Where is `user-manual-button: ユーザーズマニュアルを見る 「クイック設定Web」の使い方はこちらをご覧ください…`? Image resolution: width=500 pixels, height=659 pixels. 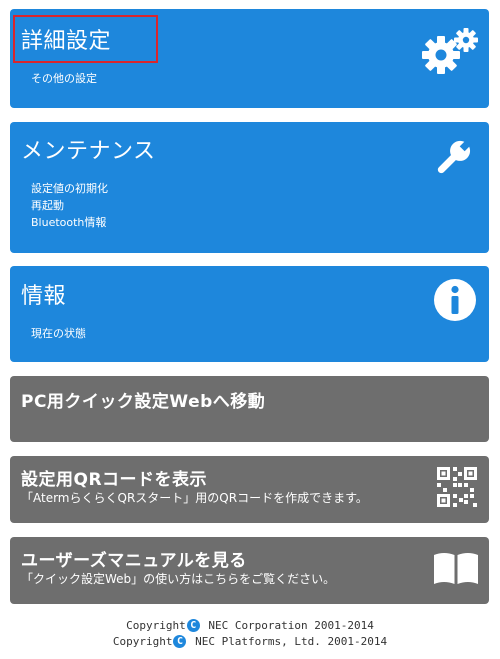
user-manual-button: ユーザーズマニュアルを見る 「クイック設定Web」の使い方はこちらをご覧ください… is located at coordinates (249, 570).